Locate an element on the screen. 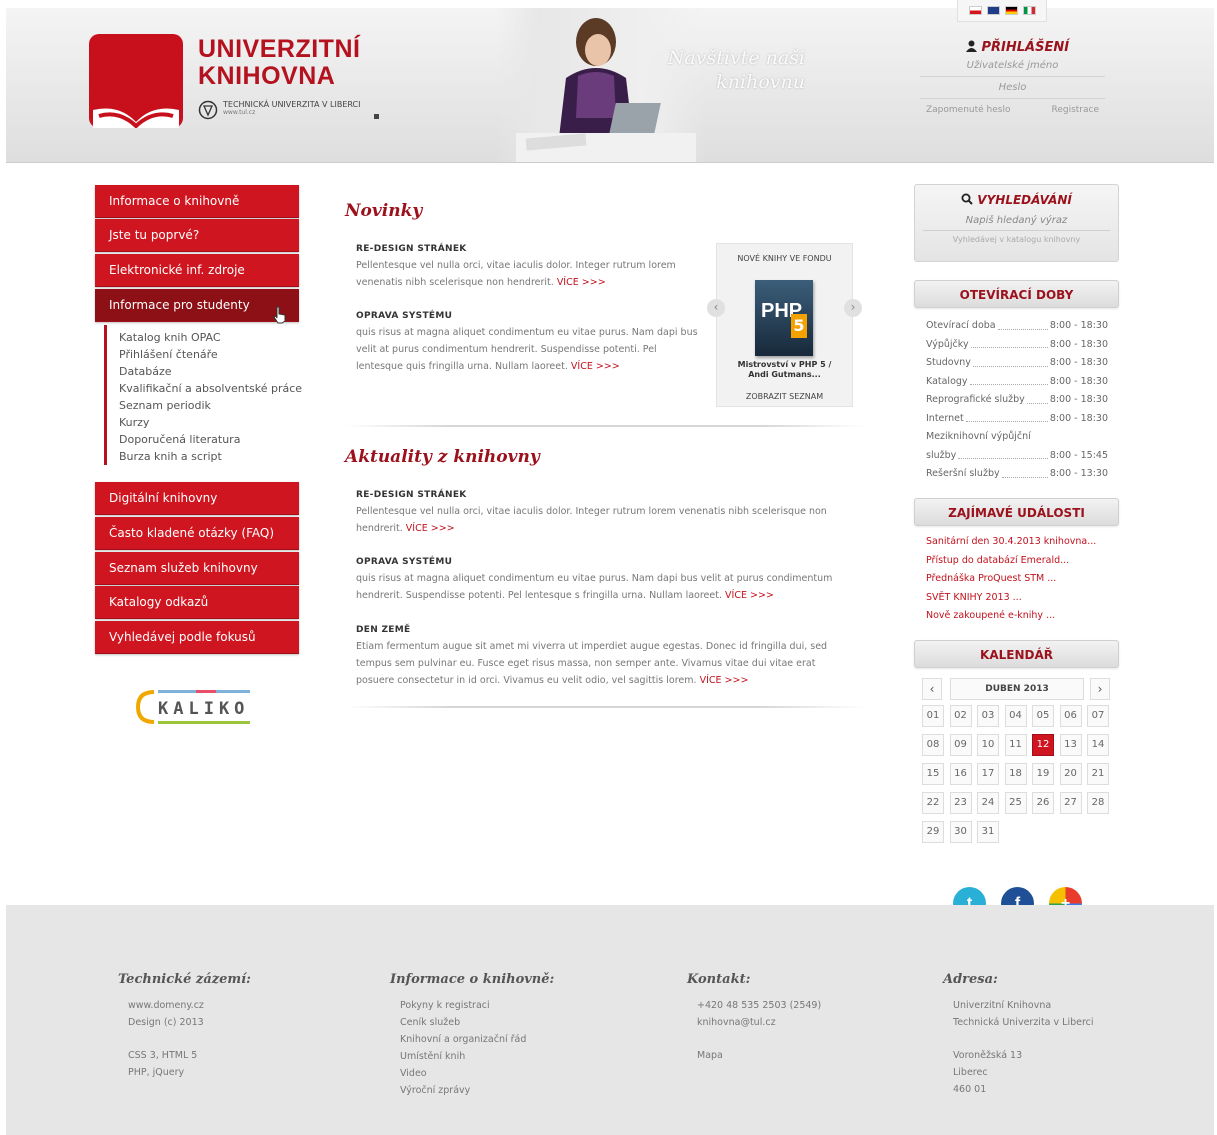 The height and width of the screenshot is (1135, 1217). search-catalog-link: Vyhledávej v katalogu knihovny is located at coordinates (1016, 239).